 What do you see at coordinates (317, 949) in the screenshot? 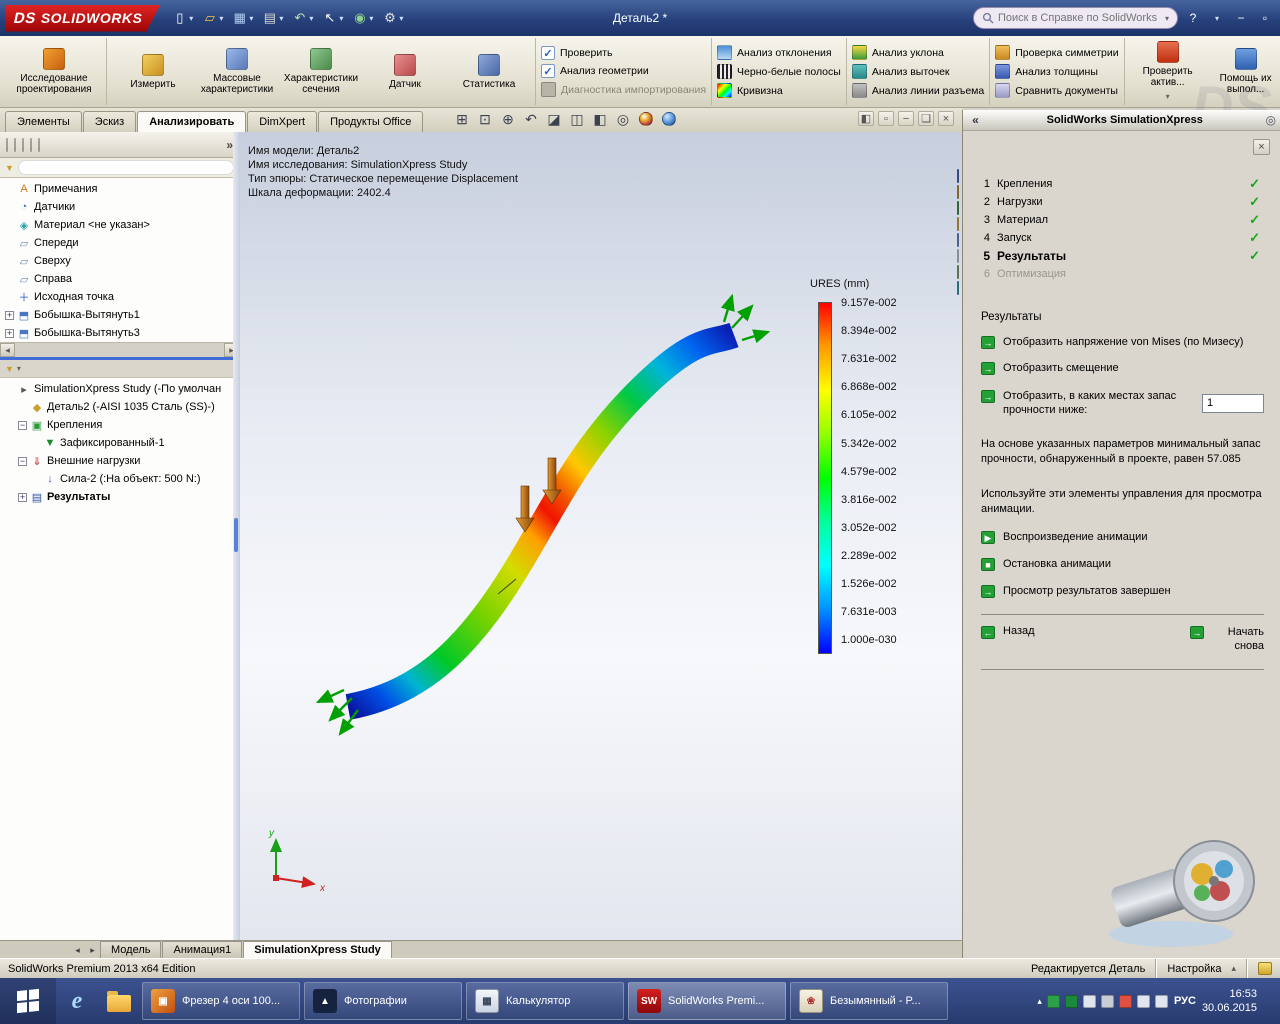
I see `model-tab: SimulationXpress Study` at bounding box center [317, 949].